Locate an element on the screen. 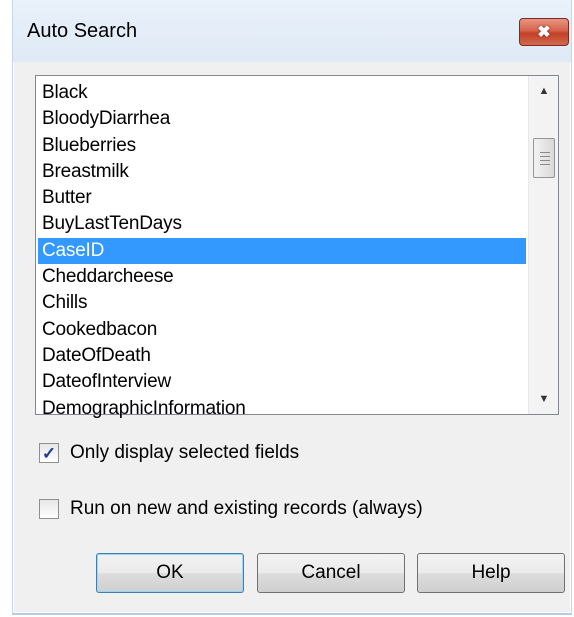 Image resolution: width=574 pixels, height=617 pixels. list-item: DemographicInformation is located at coordinates (282, 409).